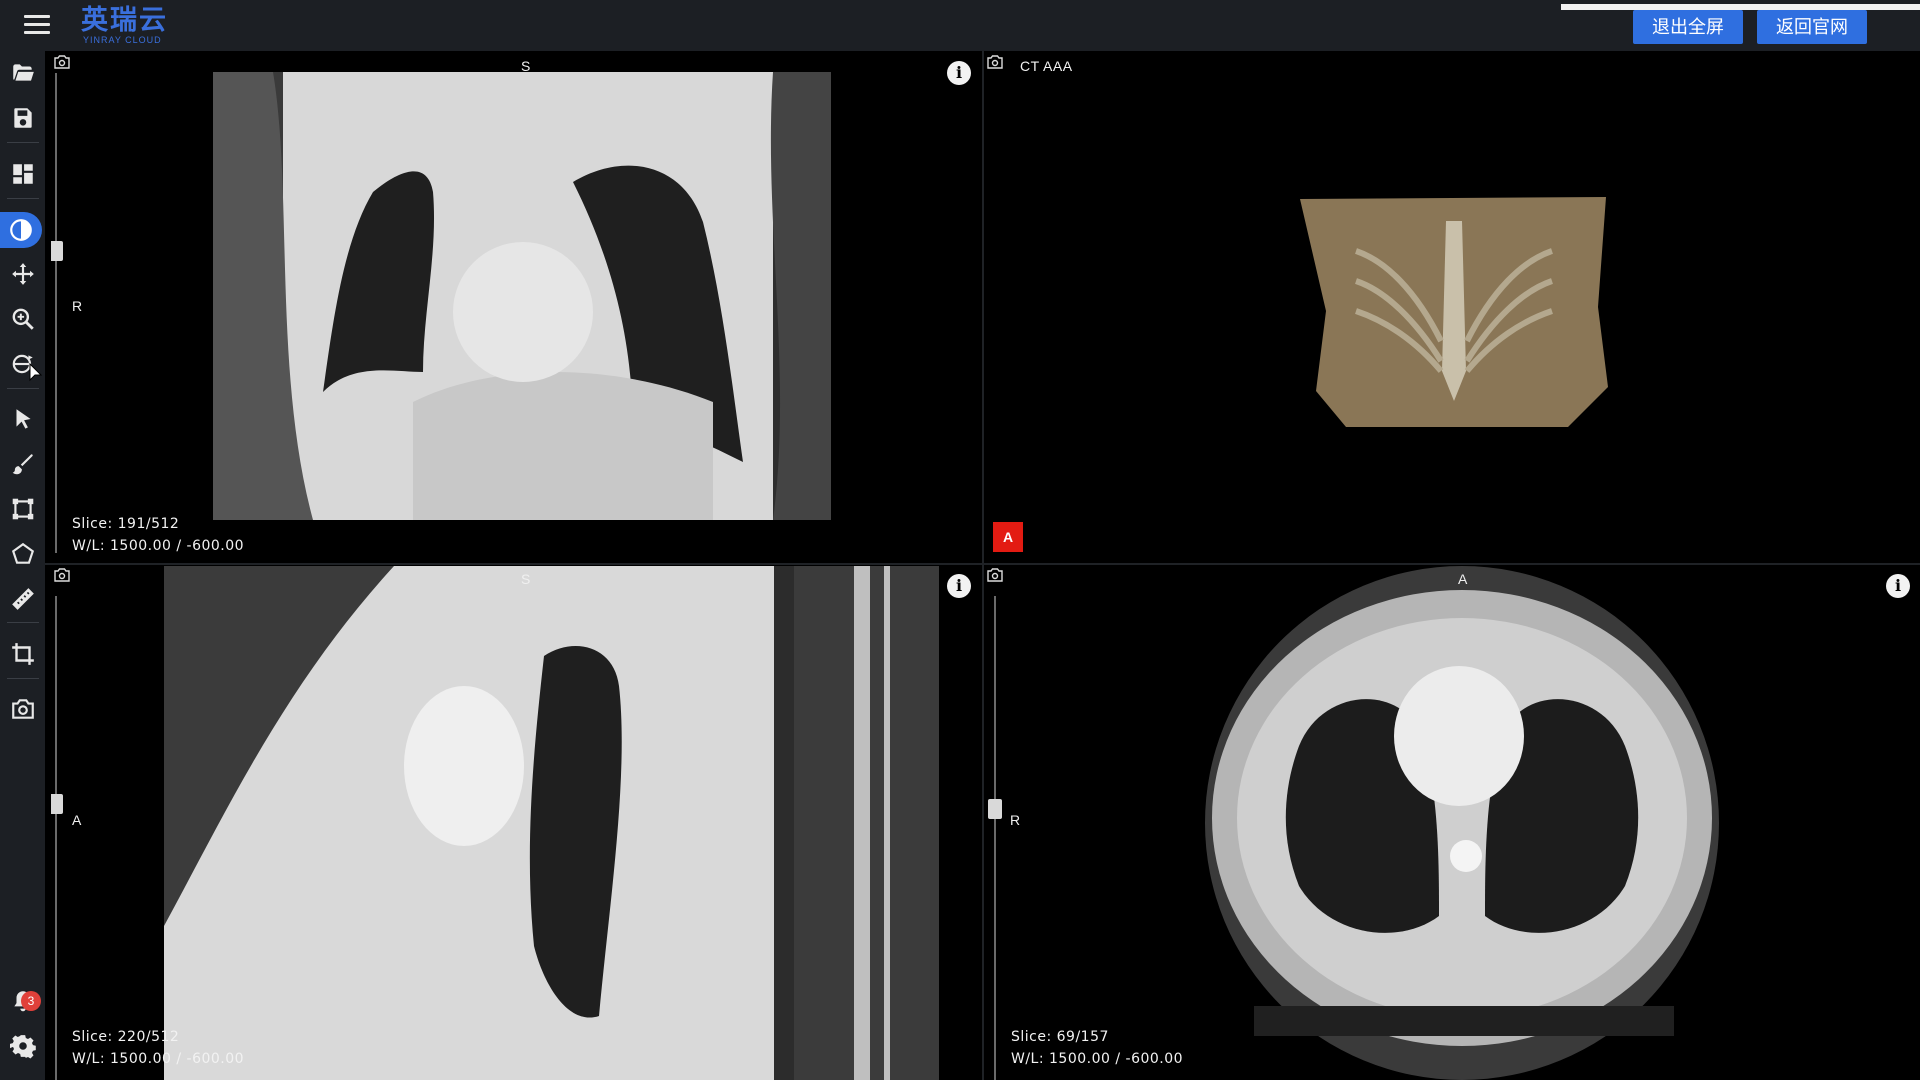  What do you see at coordinates (31, 1001) in the screenshot?
I see `notification-count-badge: 3` at bounding box center [31, 1001].